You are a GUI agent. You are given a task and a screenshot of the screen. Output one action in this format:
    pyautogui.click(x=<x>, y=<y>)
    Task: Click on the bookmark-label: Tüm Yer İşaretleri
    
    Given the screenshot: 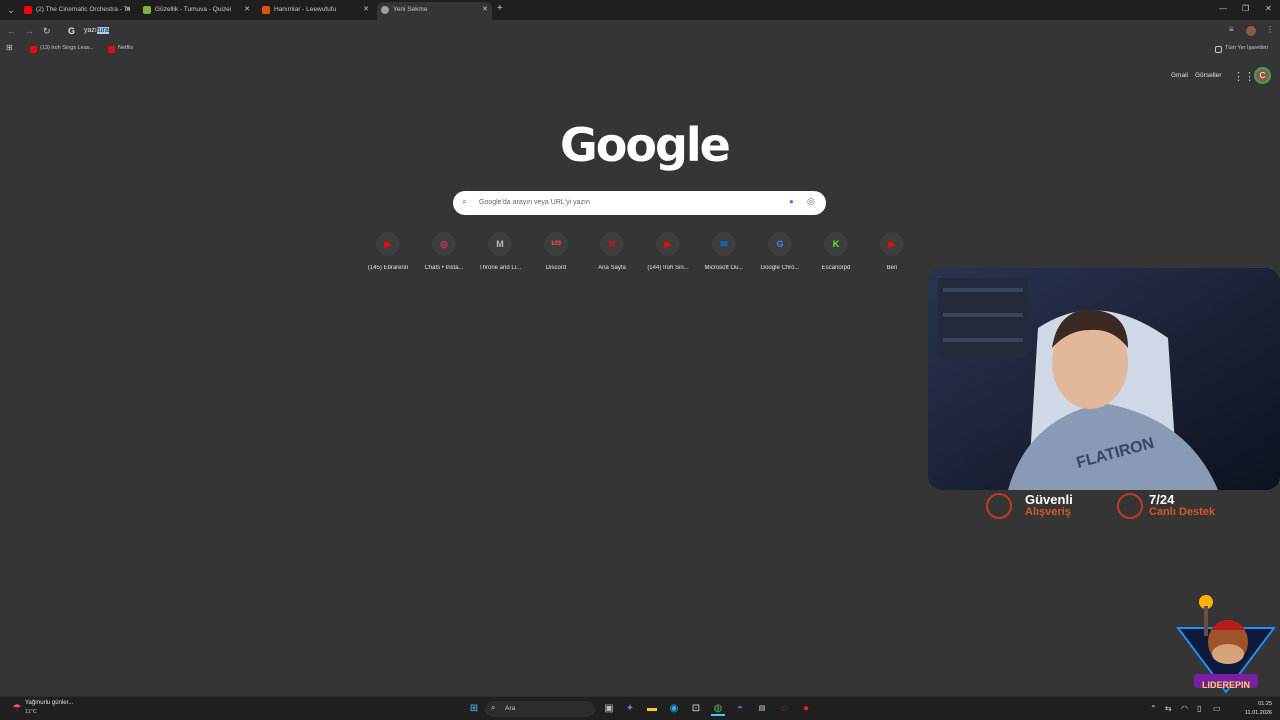 What is the action you would take?
    pyautogui.click(x=1247, y=48)
    